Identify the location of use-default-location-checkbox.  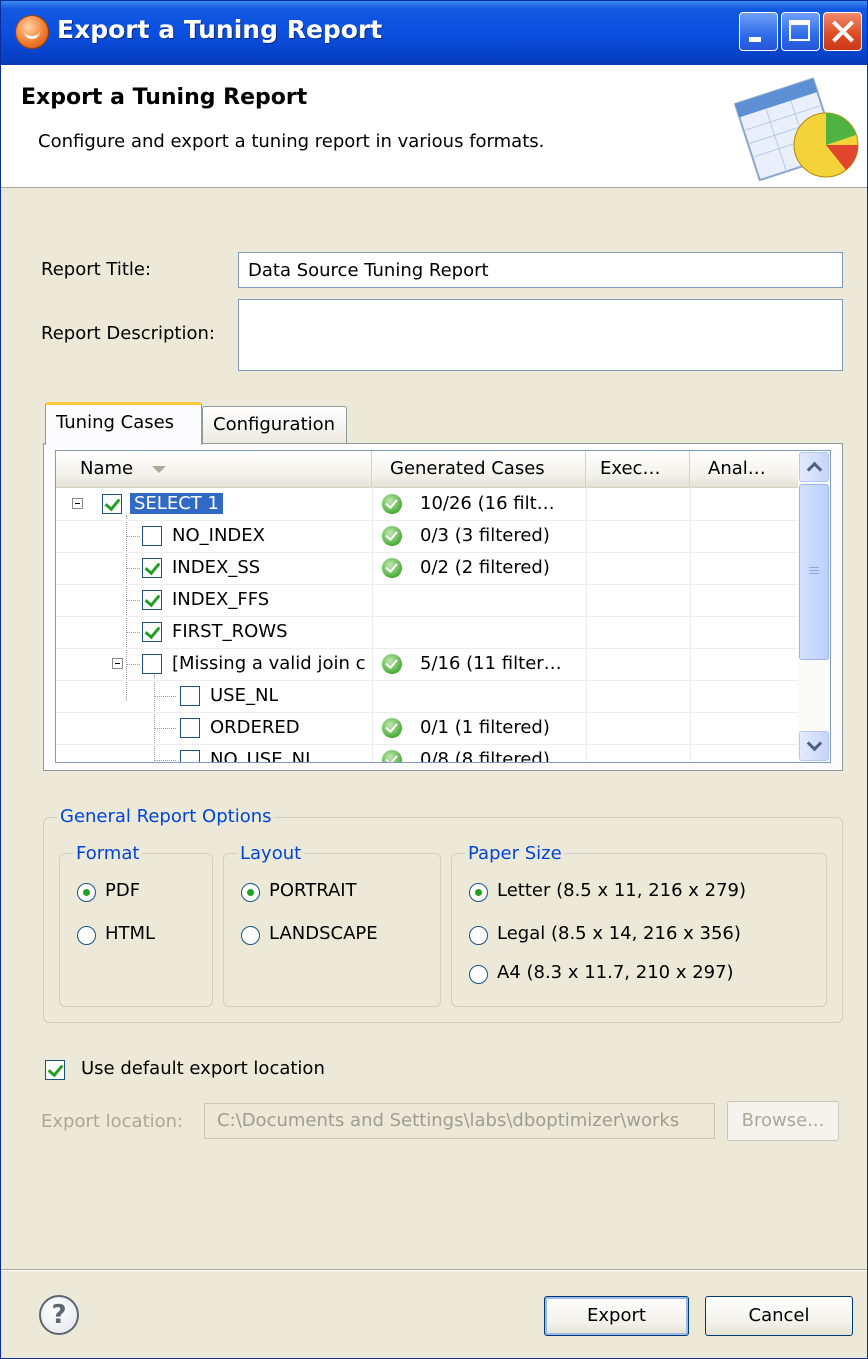
(55, 1070).